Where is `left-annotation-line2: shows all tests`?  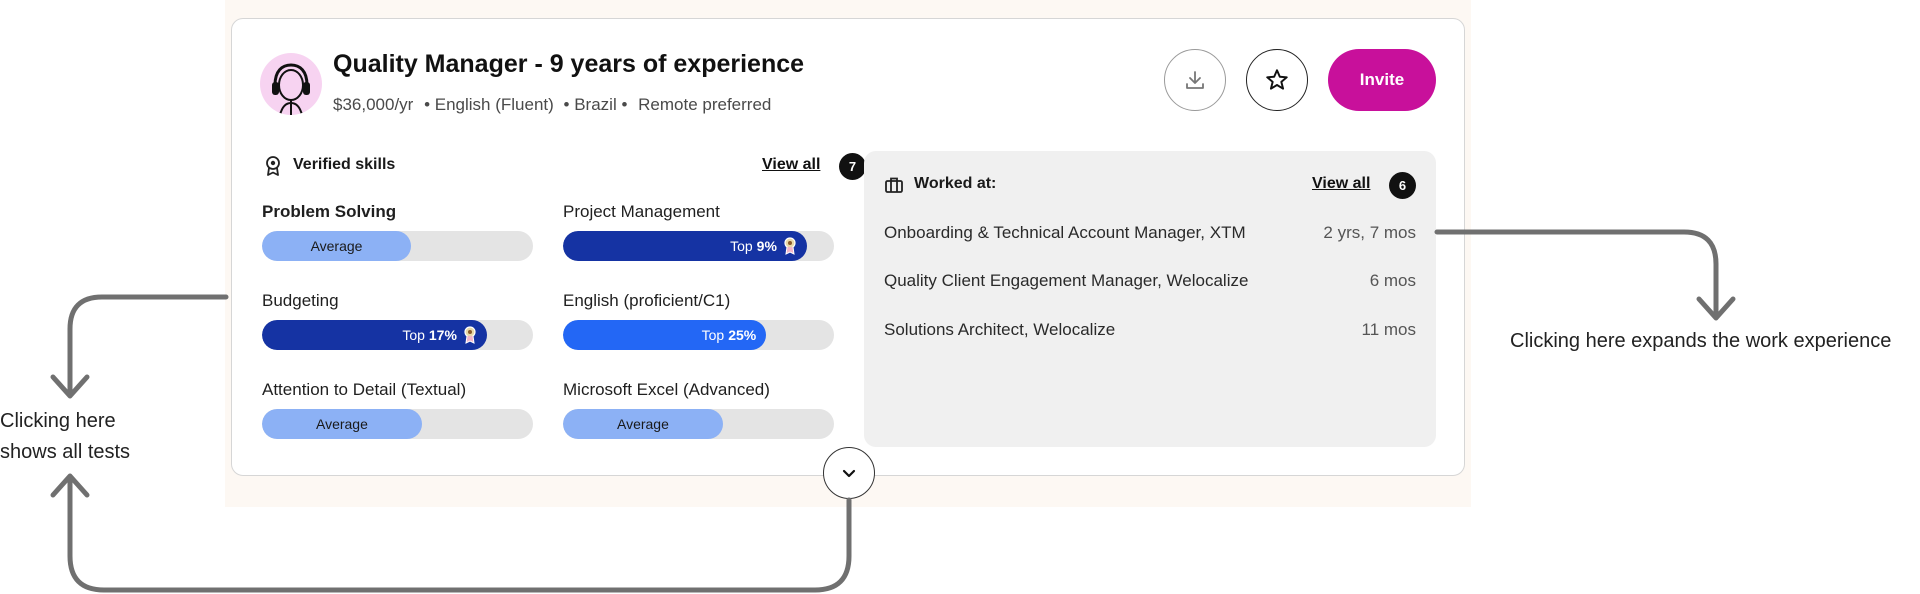 left-annotation-line2: shows all tests is located at coordinates (65, 452).